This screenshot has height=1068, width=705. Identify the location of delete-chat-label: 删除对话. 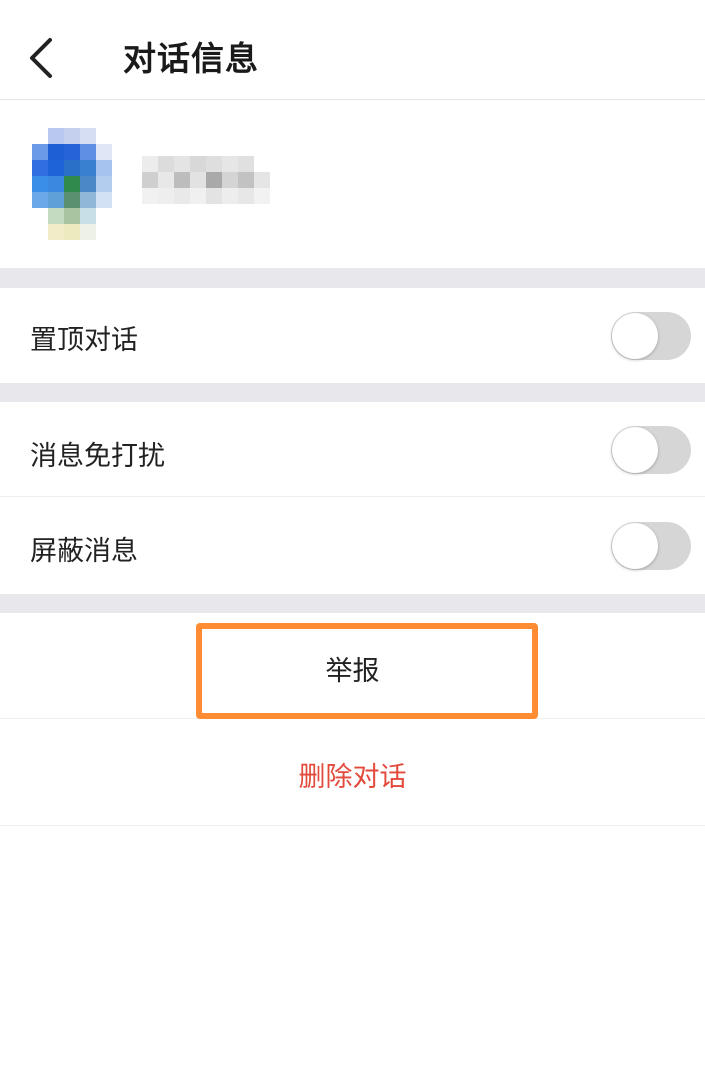
(352, 777).